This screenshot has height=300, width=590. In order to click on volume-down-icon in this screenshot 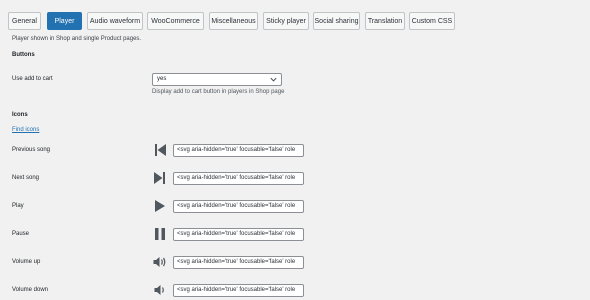, I will do `click(159, 290)`.